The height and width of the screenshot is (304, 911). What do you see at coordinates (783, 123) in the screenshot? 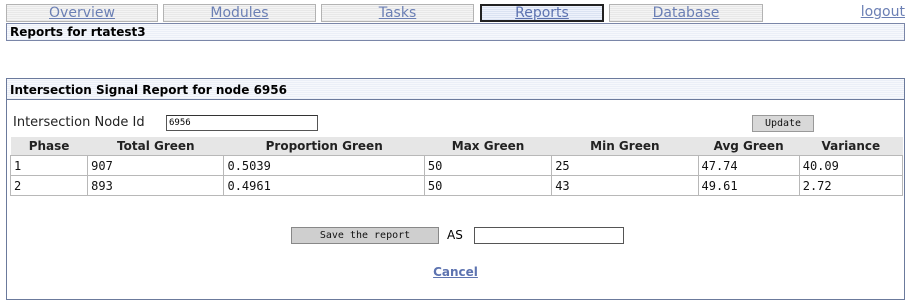
I see `update-button: Update` at bounding box center [783, 123].